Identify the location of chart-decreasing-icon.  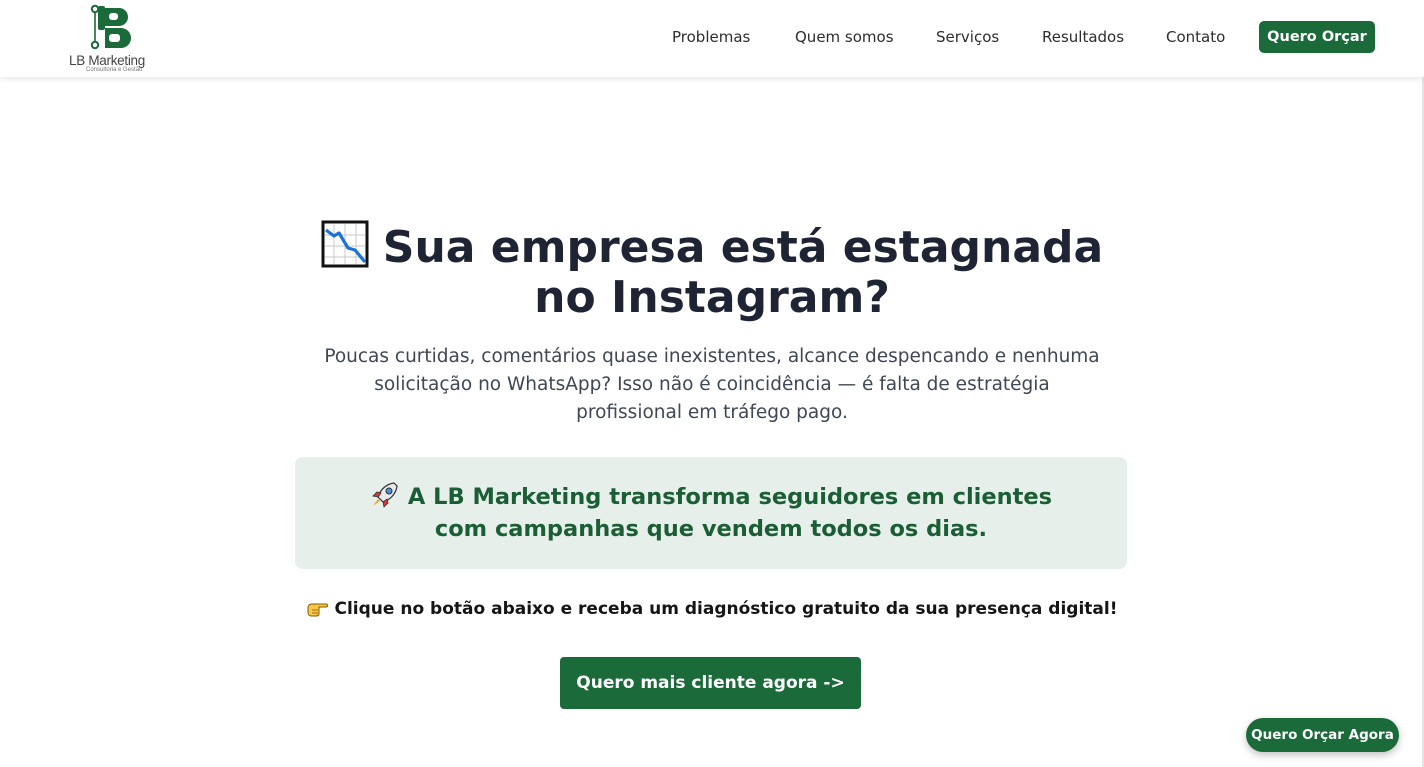
(345, 244).